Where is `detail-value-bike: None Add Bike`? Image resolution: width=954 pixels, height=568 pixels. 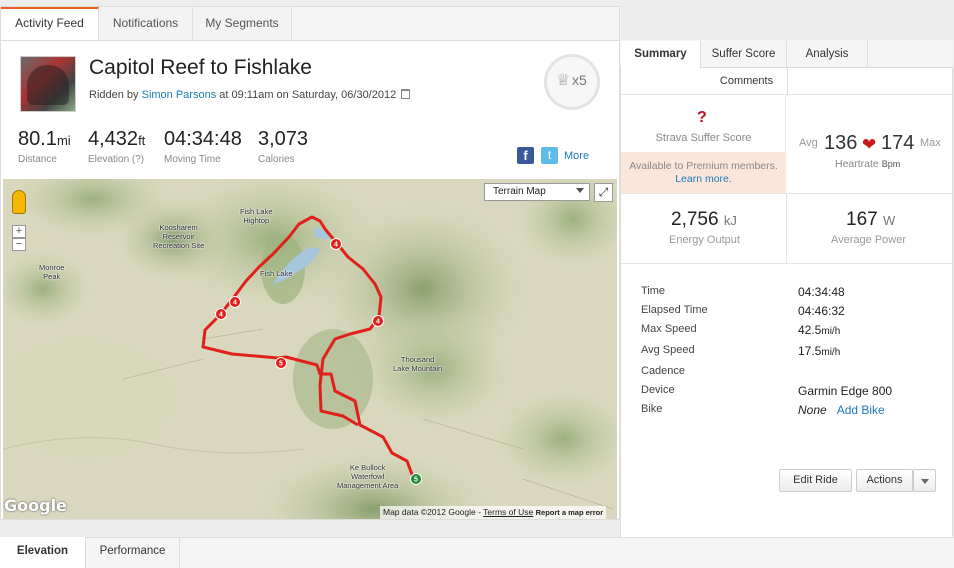 detail-value-bike: None Add Bike is located at coordinates (841, 410).